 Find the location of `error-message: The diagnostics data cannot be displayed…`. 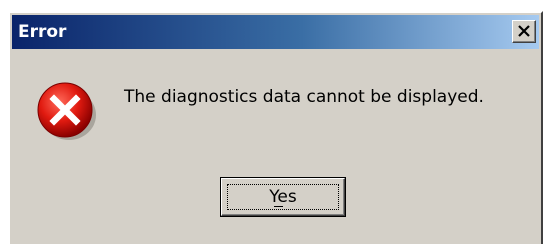

error-message: The diagnostics data cannot be displayed… is located at coordinates (304, 97).